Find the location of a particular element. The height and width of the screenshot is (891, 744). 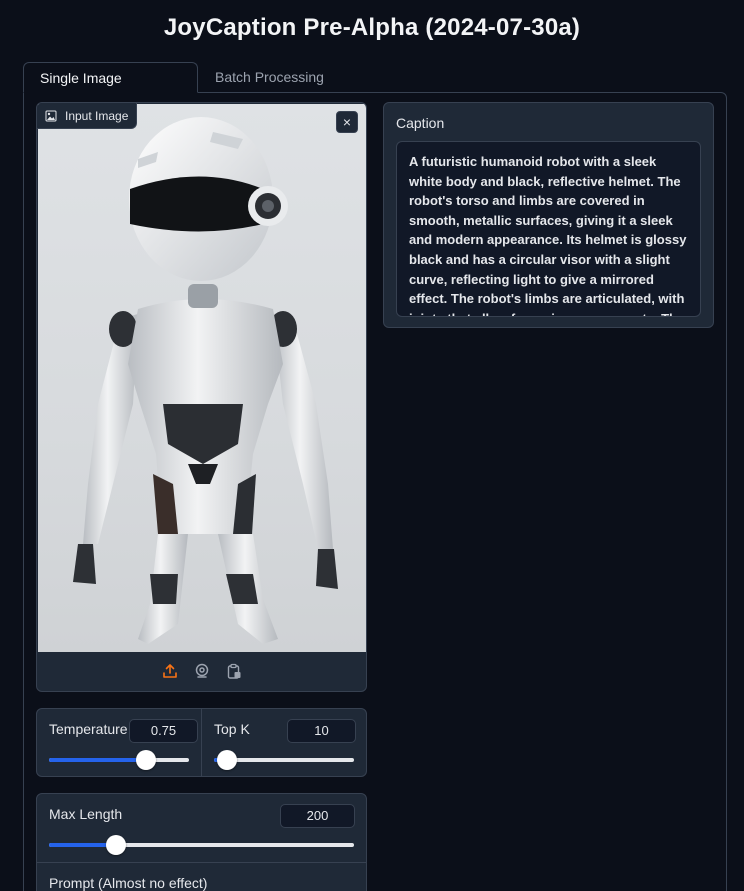

webcam-icon is located at coordinates (202, 671).